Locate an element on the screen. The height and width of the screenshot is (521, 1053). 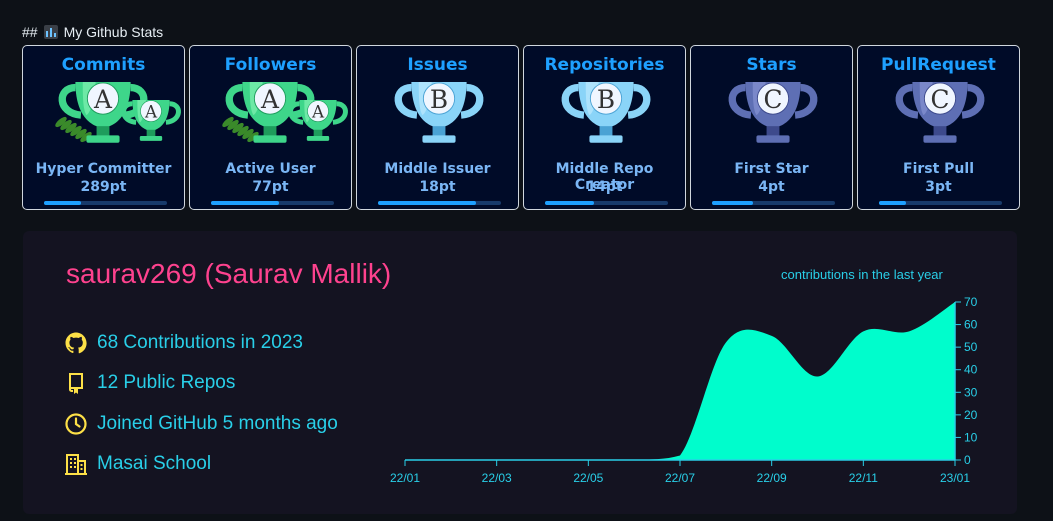
trophy-title: Issues is located at coordinates (437, 65).